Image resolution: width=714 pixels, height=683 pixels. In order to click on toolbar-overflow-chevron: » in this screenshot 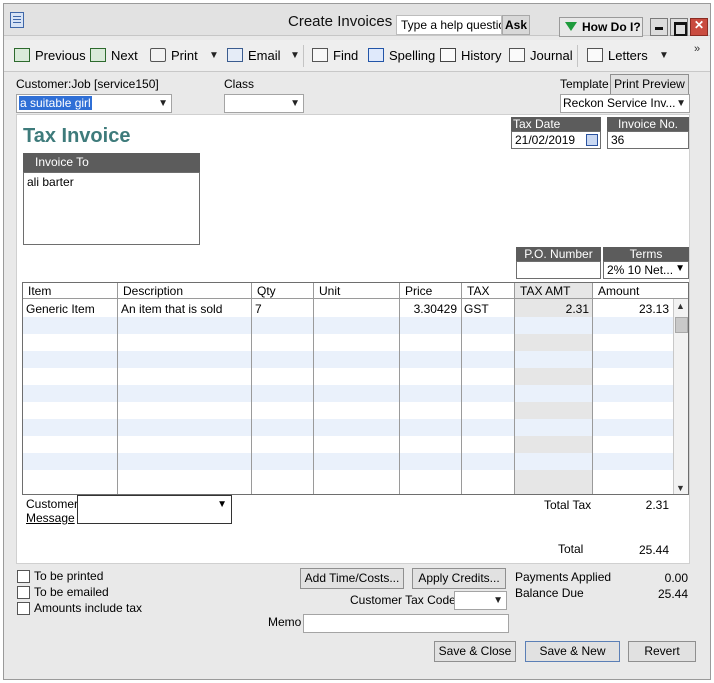, I will do `click(697, 49)`.